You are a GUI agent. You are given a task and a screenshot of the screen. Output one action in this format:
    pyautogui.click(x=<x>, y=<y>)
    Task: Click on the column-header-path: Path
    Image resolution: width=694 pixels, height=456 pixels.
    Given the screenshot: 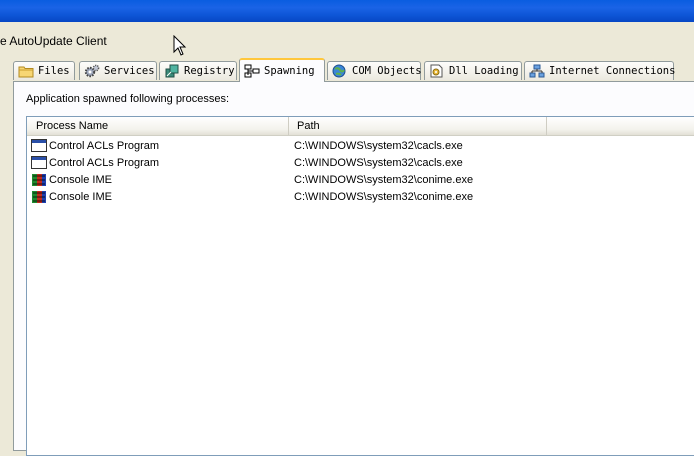 What is the action you would take?
    pyautogui.click(x=418, y=126)
    